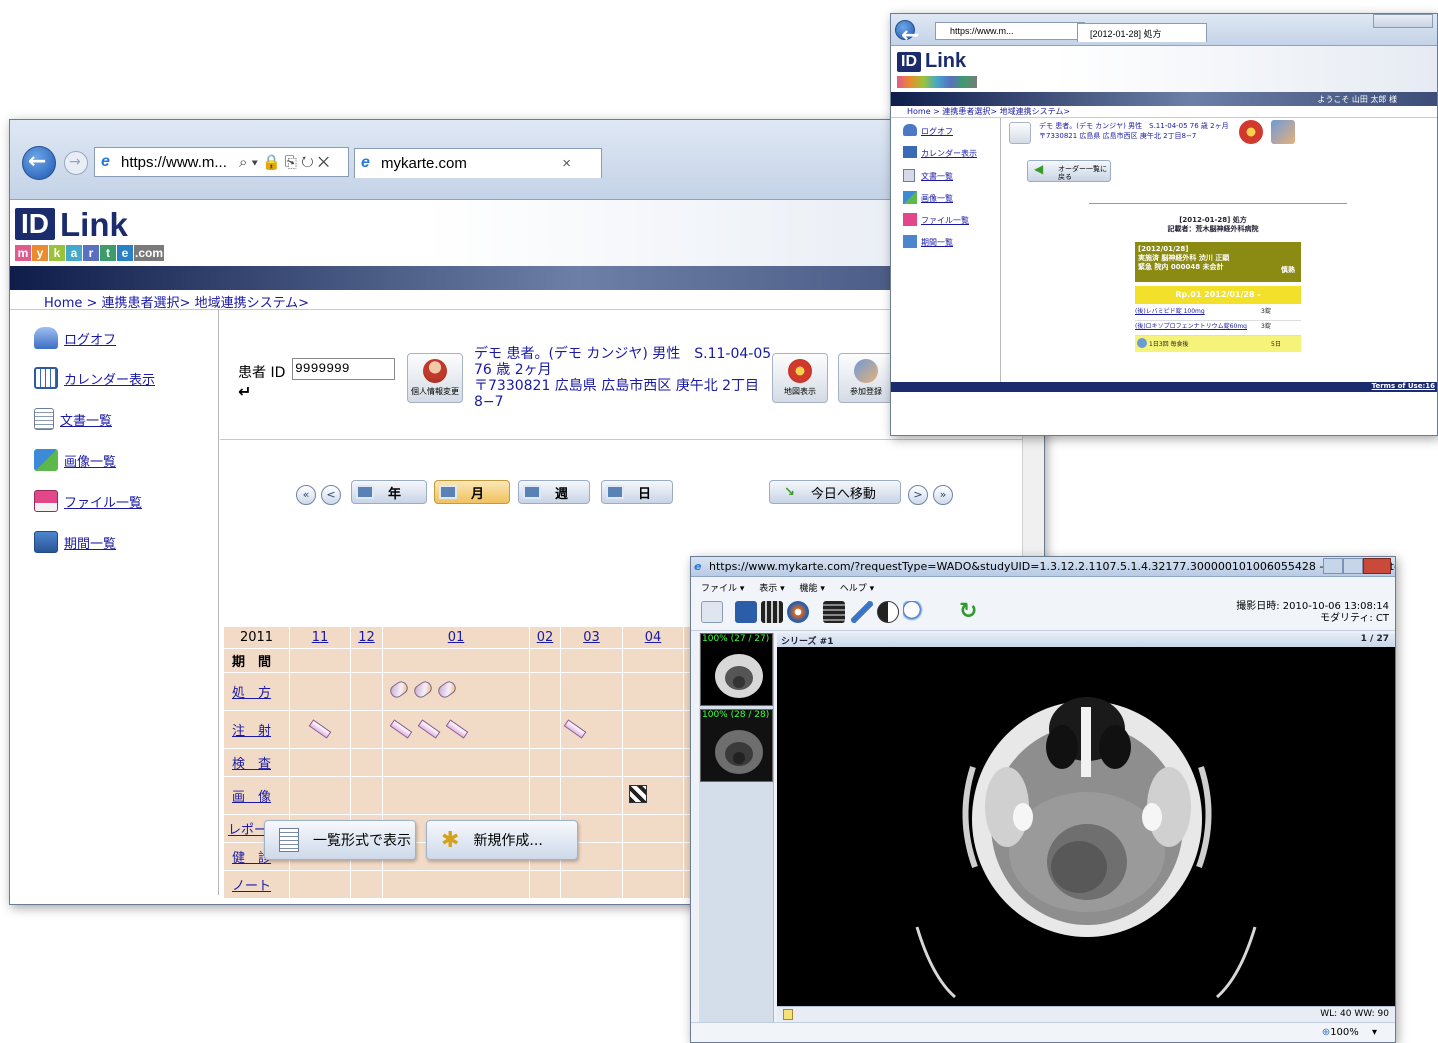 This screenshot has height=1043, width=1438. What do you see at coordinates (1403, 21) in the screenshot?
I see `window-controls` at bounding box center [1403, 21].